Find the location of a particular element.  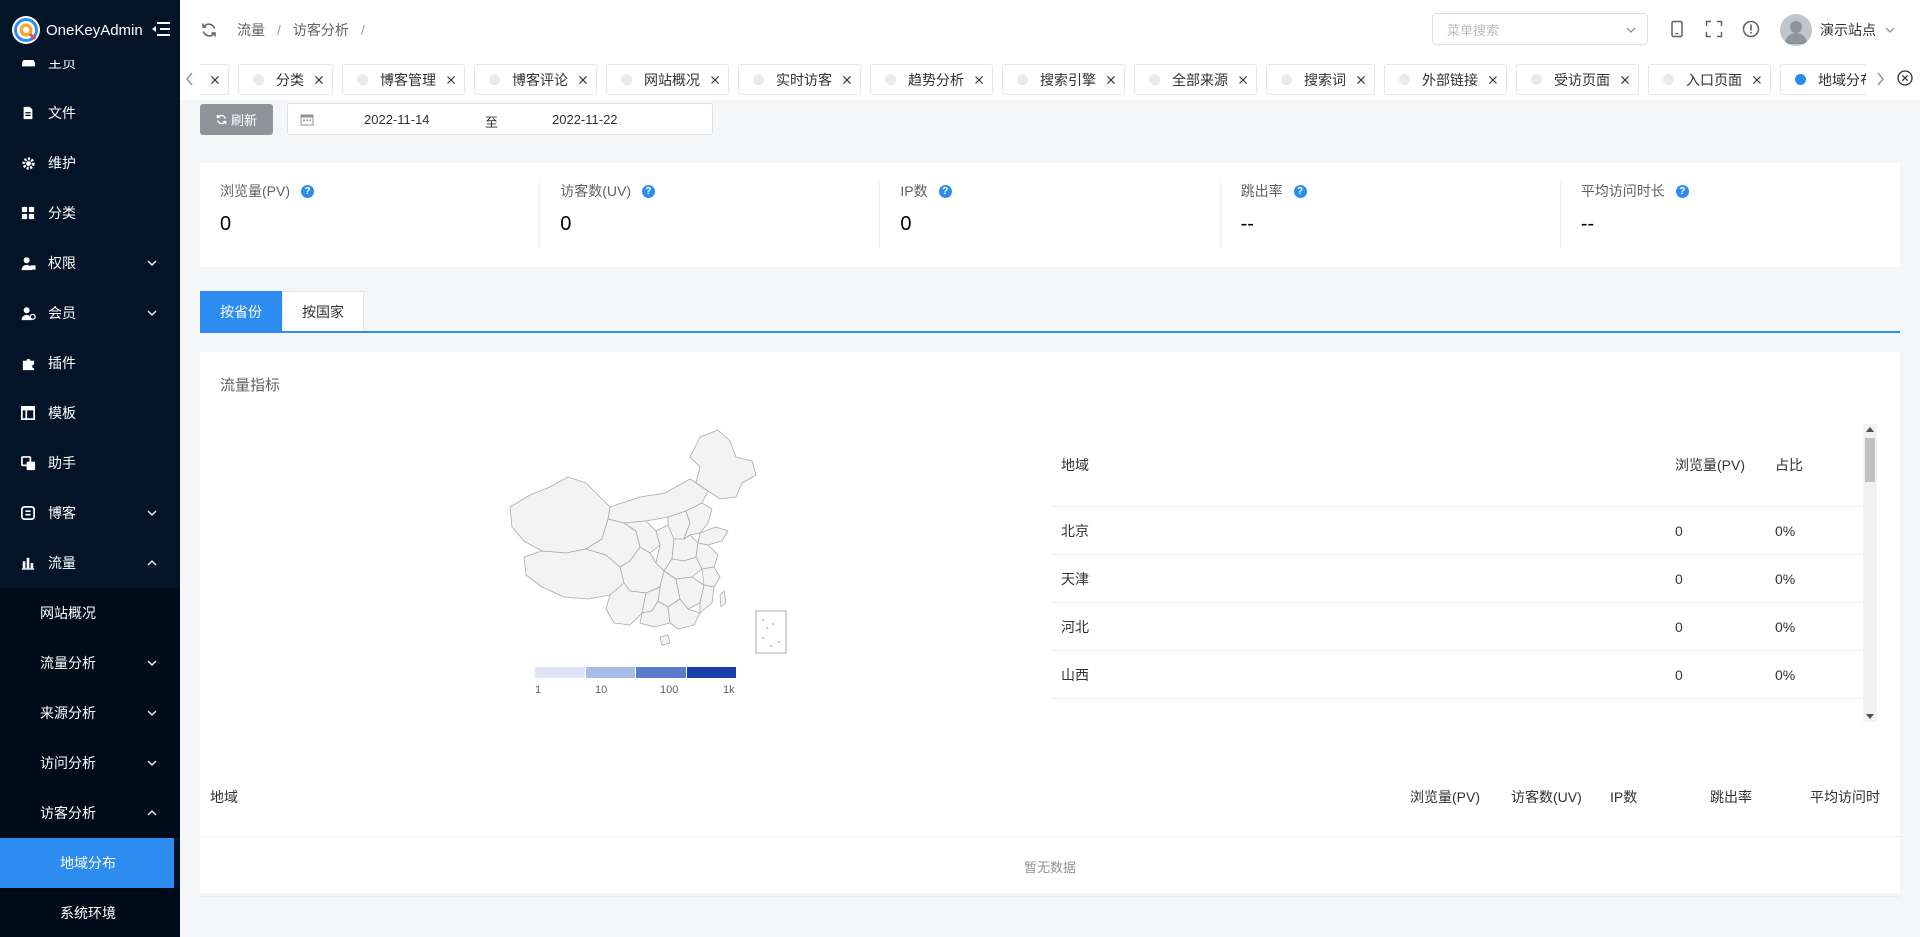

tab-by-country: 按国家 is located at coordinates (323, 311).